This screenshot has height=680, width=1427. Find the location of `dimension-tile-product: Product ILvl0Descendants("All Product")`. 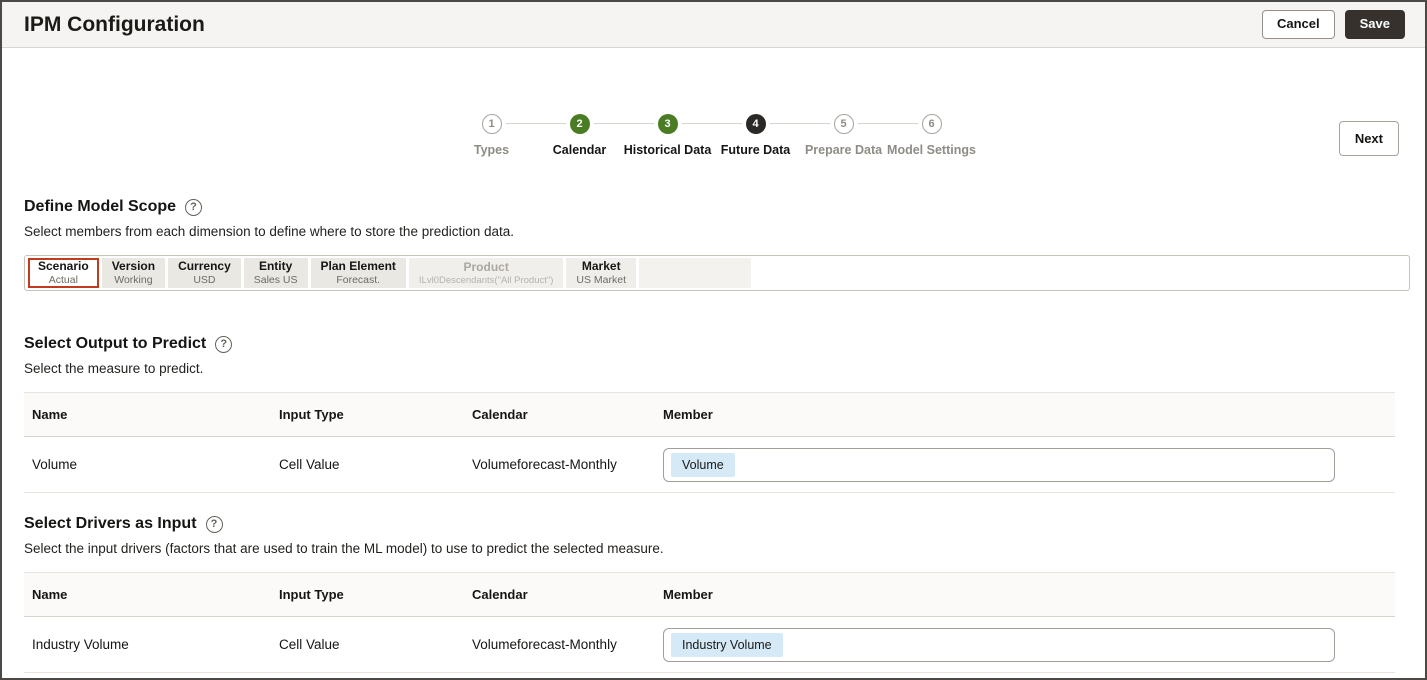

dimension-tile-product: Product ILvl0Descendants("All Product") is located at coordinates (486, 273).